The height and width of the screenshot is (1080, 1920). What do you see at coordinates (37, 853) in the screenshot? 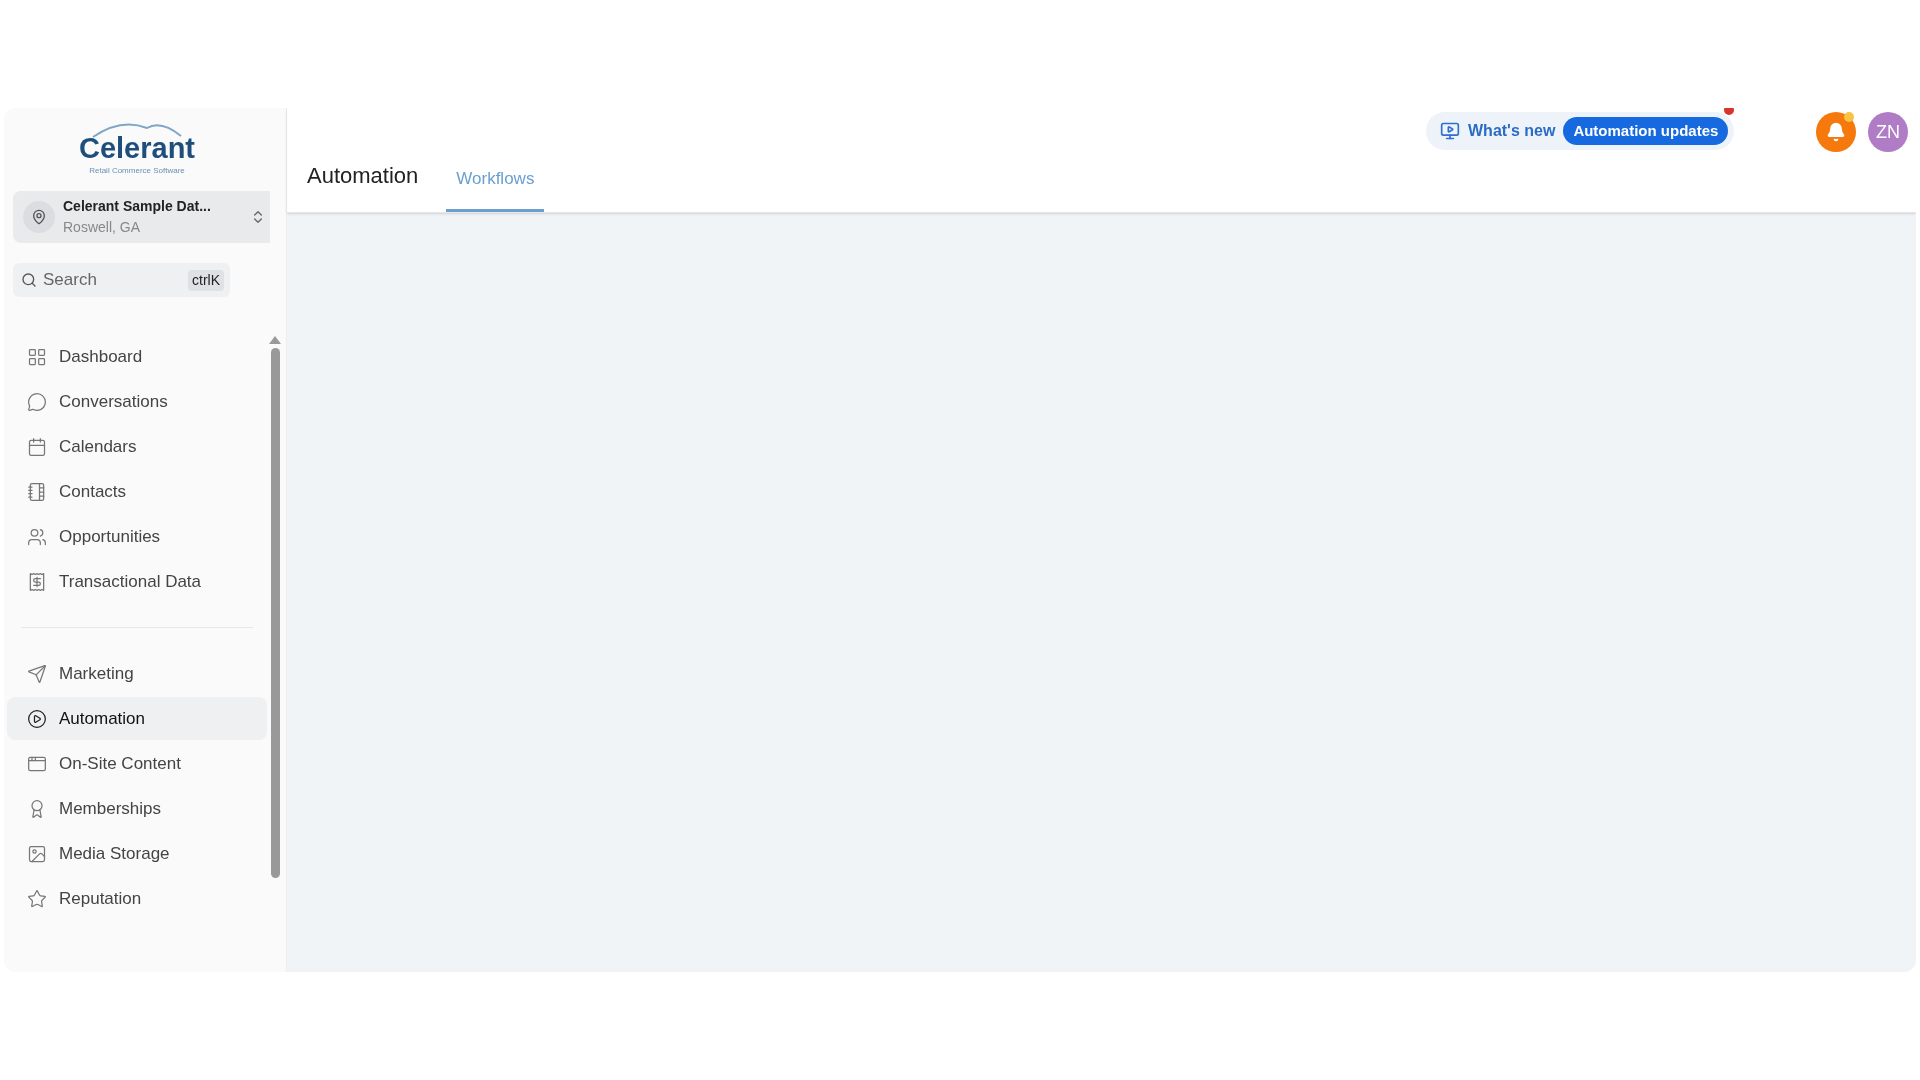
I see `image-icon` at bounding box center [37, 853].